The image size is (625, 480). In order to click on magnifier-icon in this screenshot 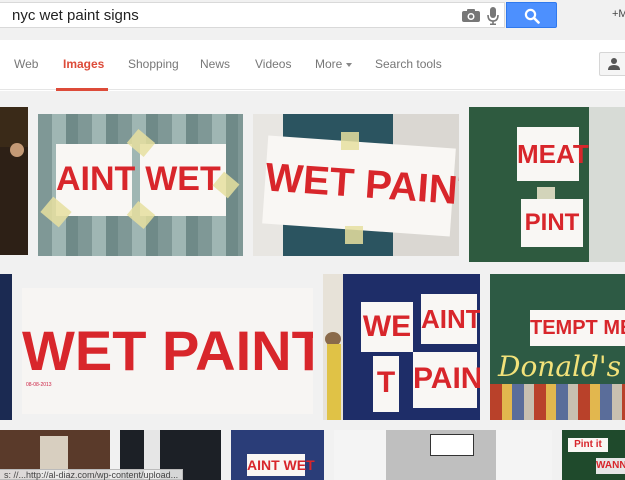, I will do `click(532, 16)`.